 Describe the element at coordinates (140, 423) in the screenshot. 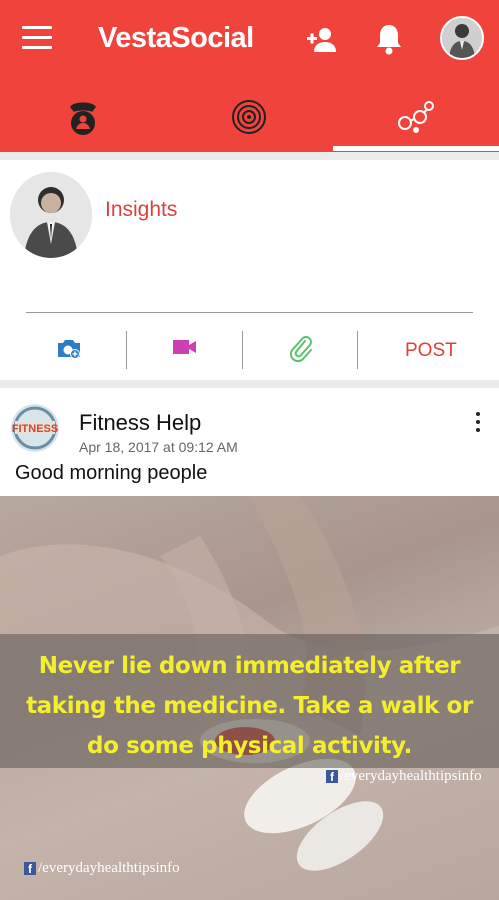

I see `post-author-name: Fitness Help` at that location.